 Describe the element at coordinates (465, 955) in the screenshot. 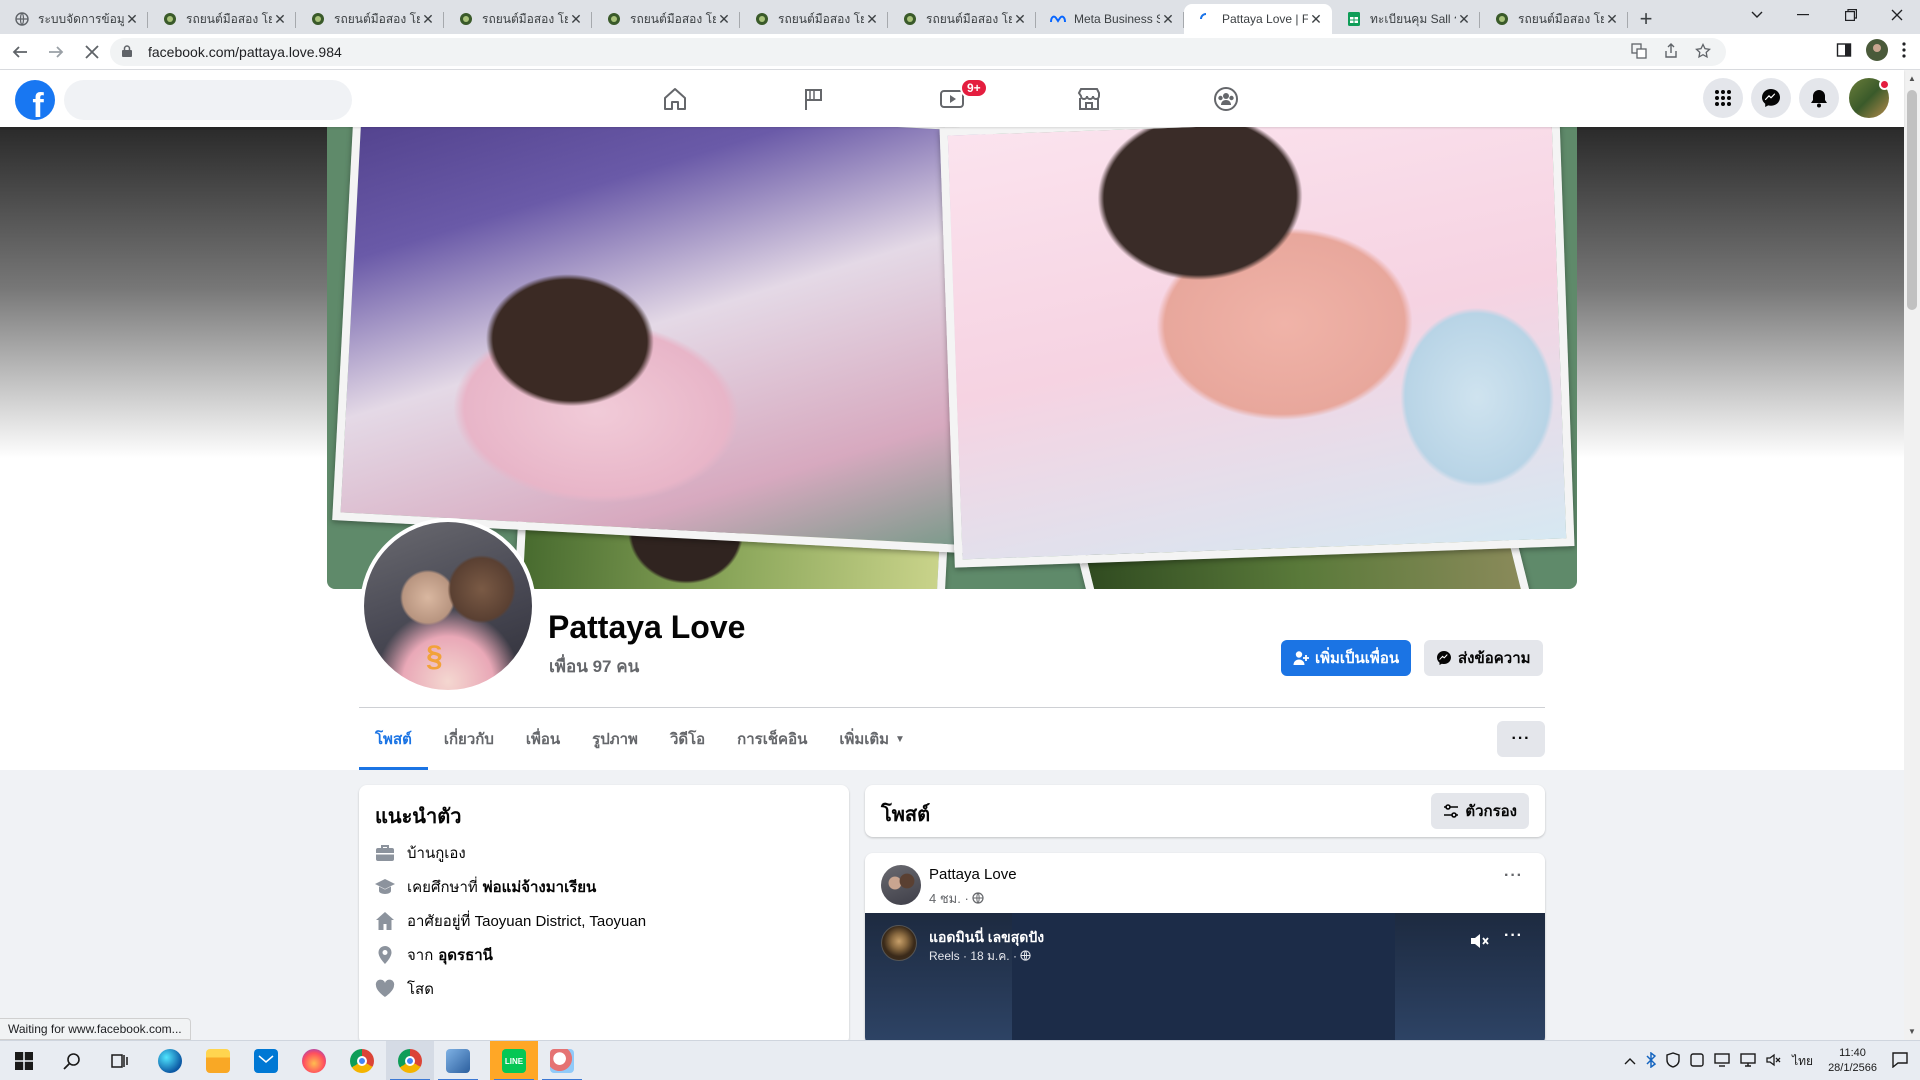

I see `hometown-name: อุดรธานี` at that location.